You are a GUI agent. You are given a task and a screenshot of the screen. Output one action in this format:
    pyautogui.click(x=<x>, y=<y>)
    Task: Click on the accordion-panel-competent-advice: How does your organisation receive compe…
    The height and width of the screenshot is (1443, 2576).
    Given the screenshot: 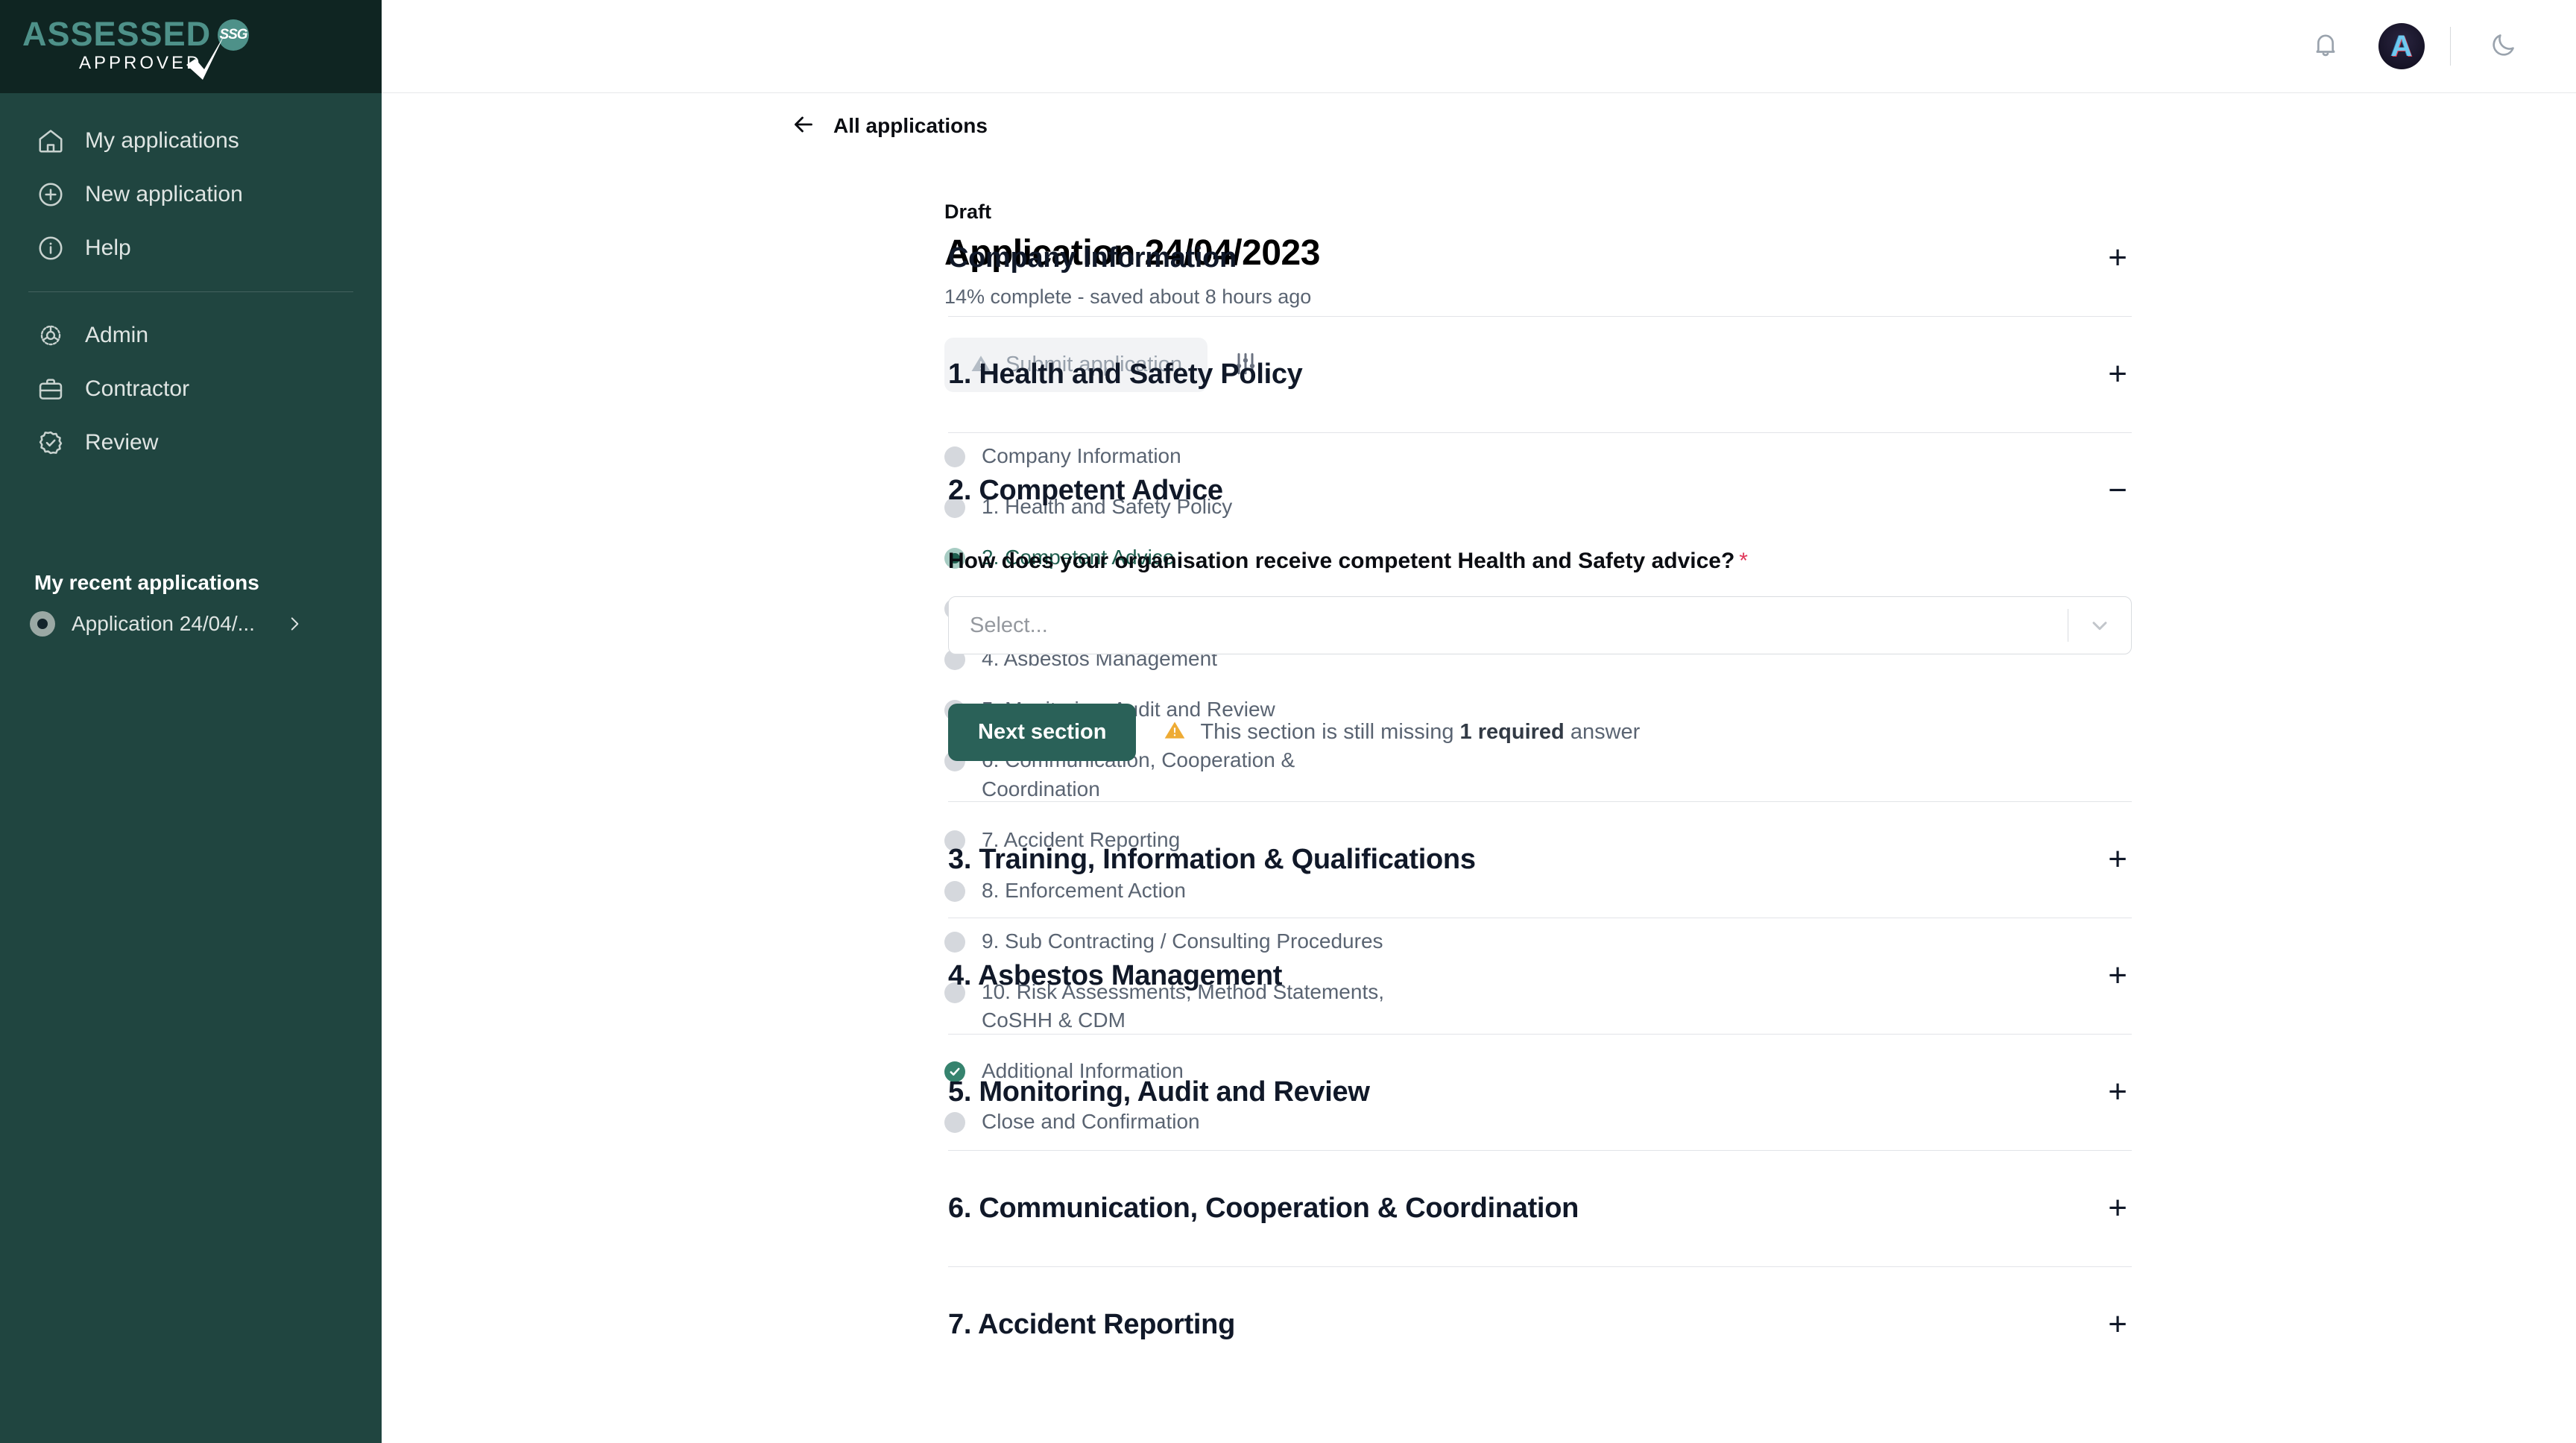 What is the action you would take?
    pyautogui.click(x=1540, y=675)
    